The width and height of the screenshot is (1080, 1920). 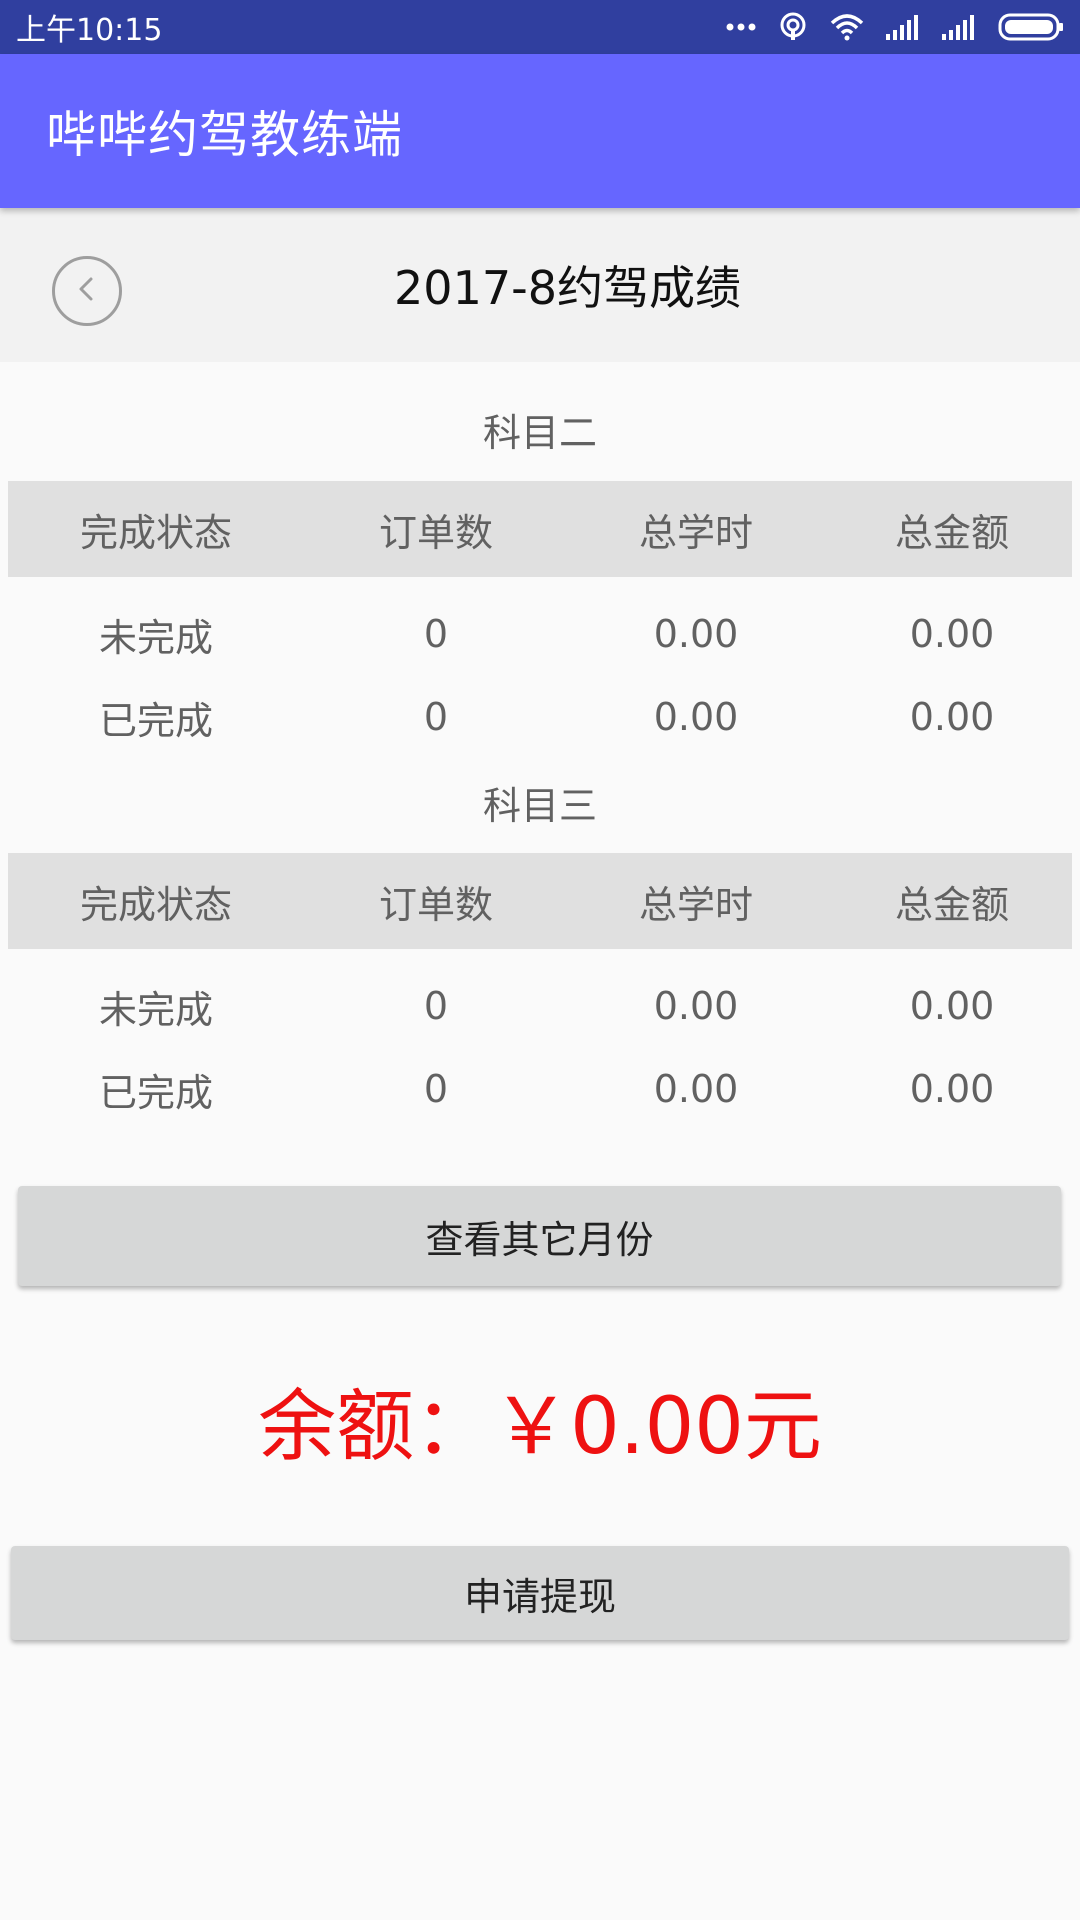 What do you see at coordinates (224, 135) in the screenshot?
I see `app-title: 哔哔约驾教练端` at bounding box center [224, 135].